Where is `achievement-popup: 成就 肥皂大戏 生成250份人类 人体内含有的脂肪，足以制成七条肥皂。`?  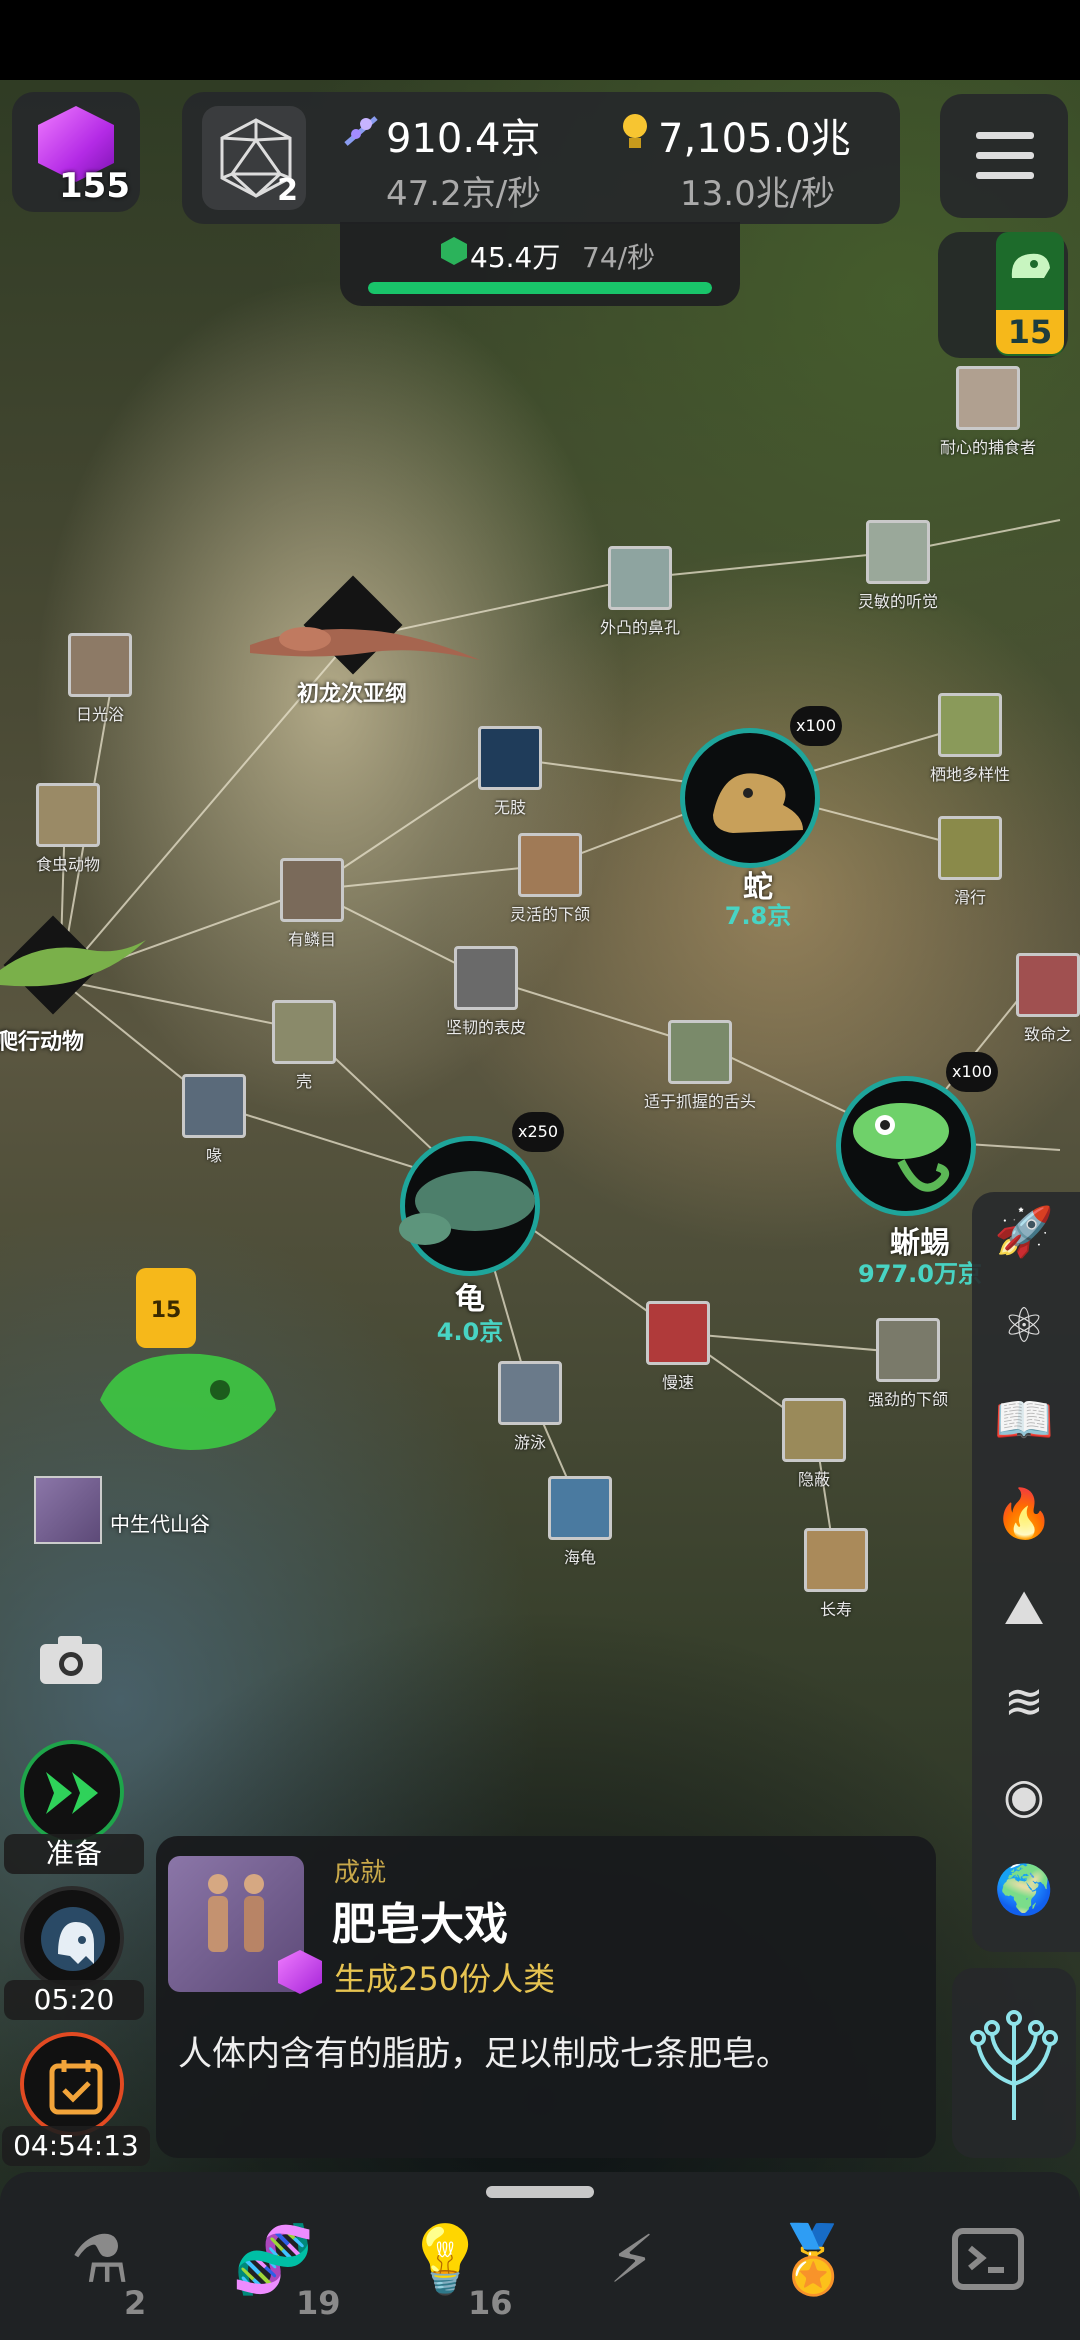
achievement-popup: 成就 肥皂大戏 生成250份人类 人体内含有的脂肪，足以制成七条肥皂。 is located at coordinates (546, 1997).